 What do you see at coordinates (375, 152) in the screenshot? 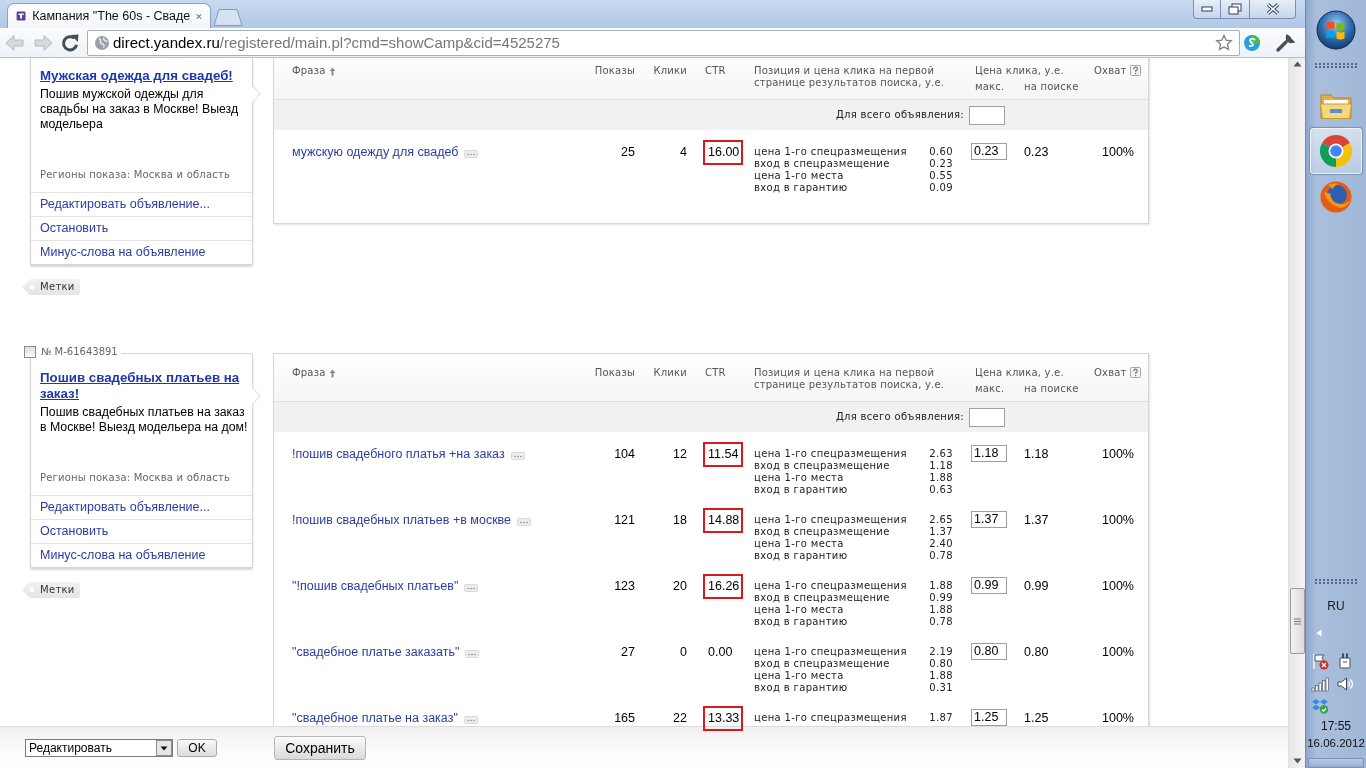
I see `phrase-link: мужскую одежду для свадеб` at bounding box center [375, 152].